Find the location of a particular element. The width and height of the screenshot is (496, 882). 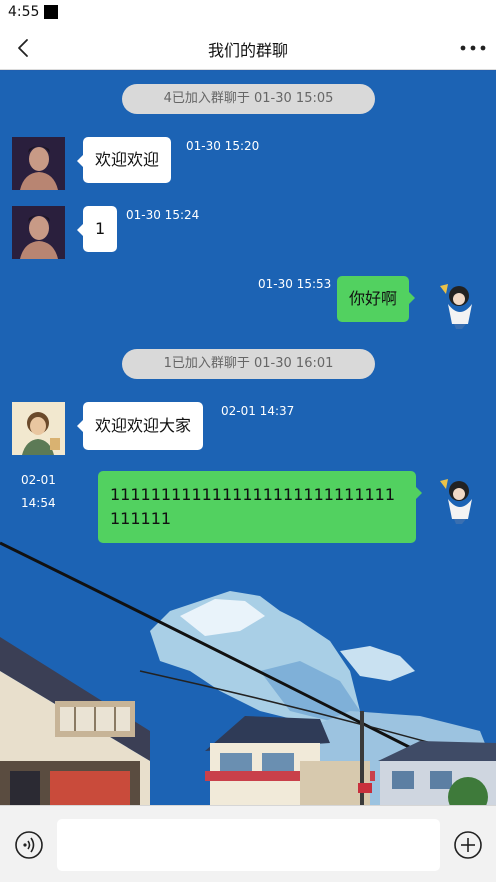

message-bubble-self: 你好啊 is located at coordinates (376, 299).